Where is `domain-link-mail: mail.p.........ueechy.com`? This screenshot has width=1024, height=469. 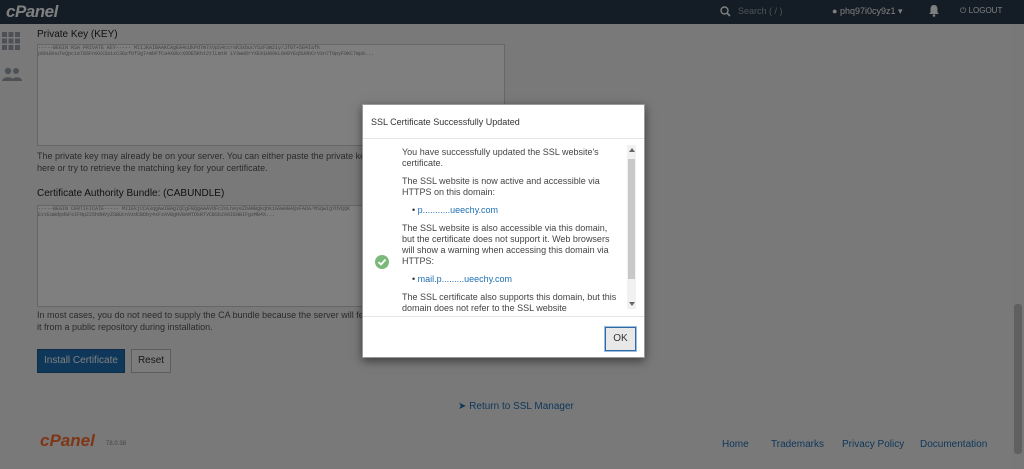 domain-link-mail: mail.p.........ueechy.com is located at coordinates (517, 279).